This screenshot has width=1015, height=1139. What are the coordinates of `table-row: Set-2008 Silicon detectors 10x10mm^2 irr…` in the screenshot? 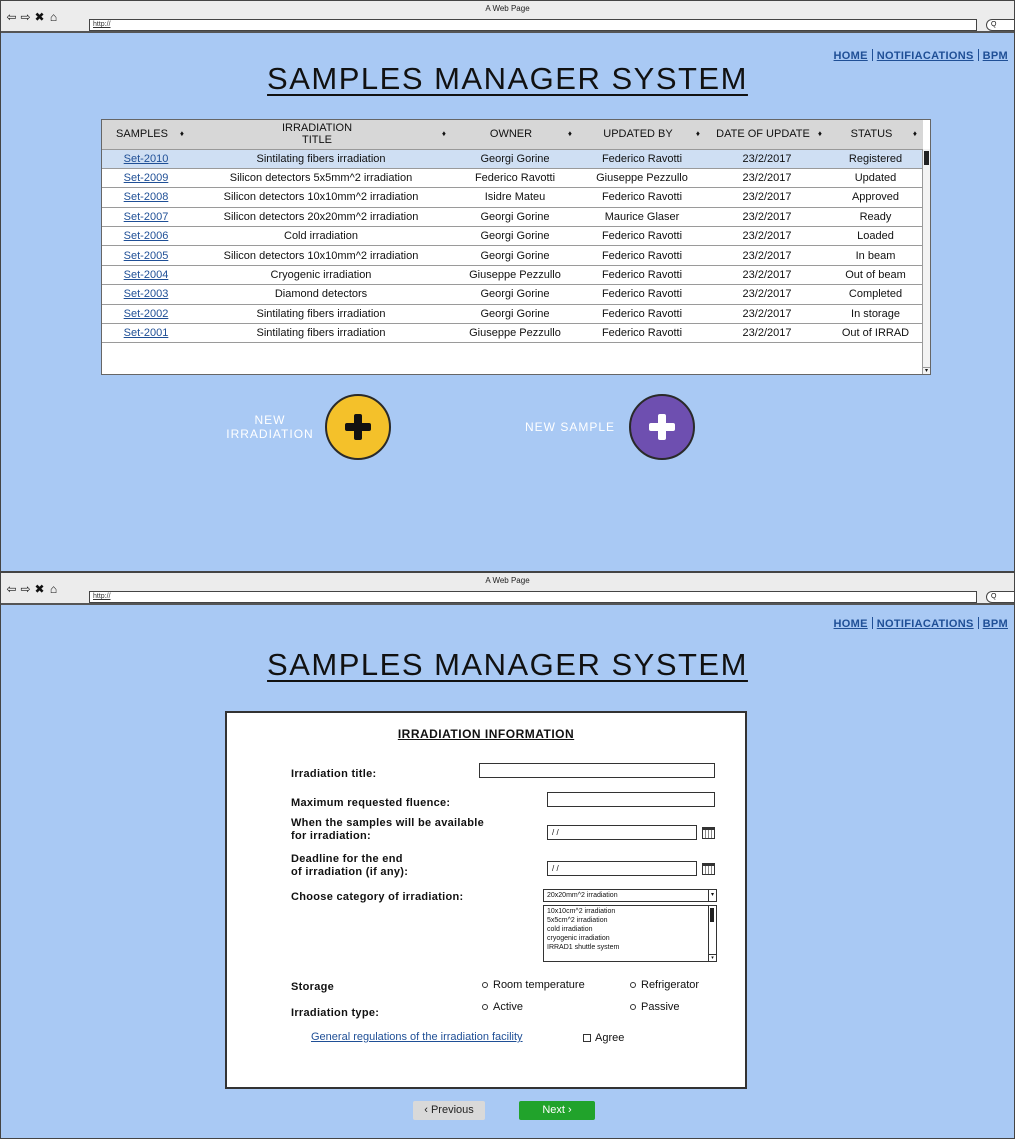 It's located at (512, 197).